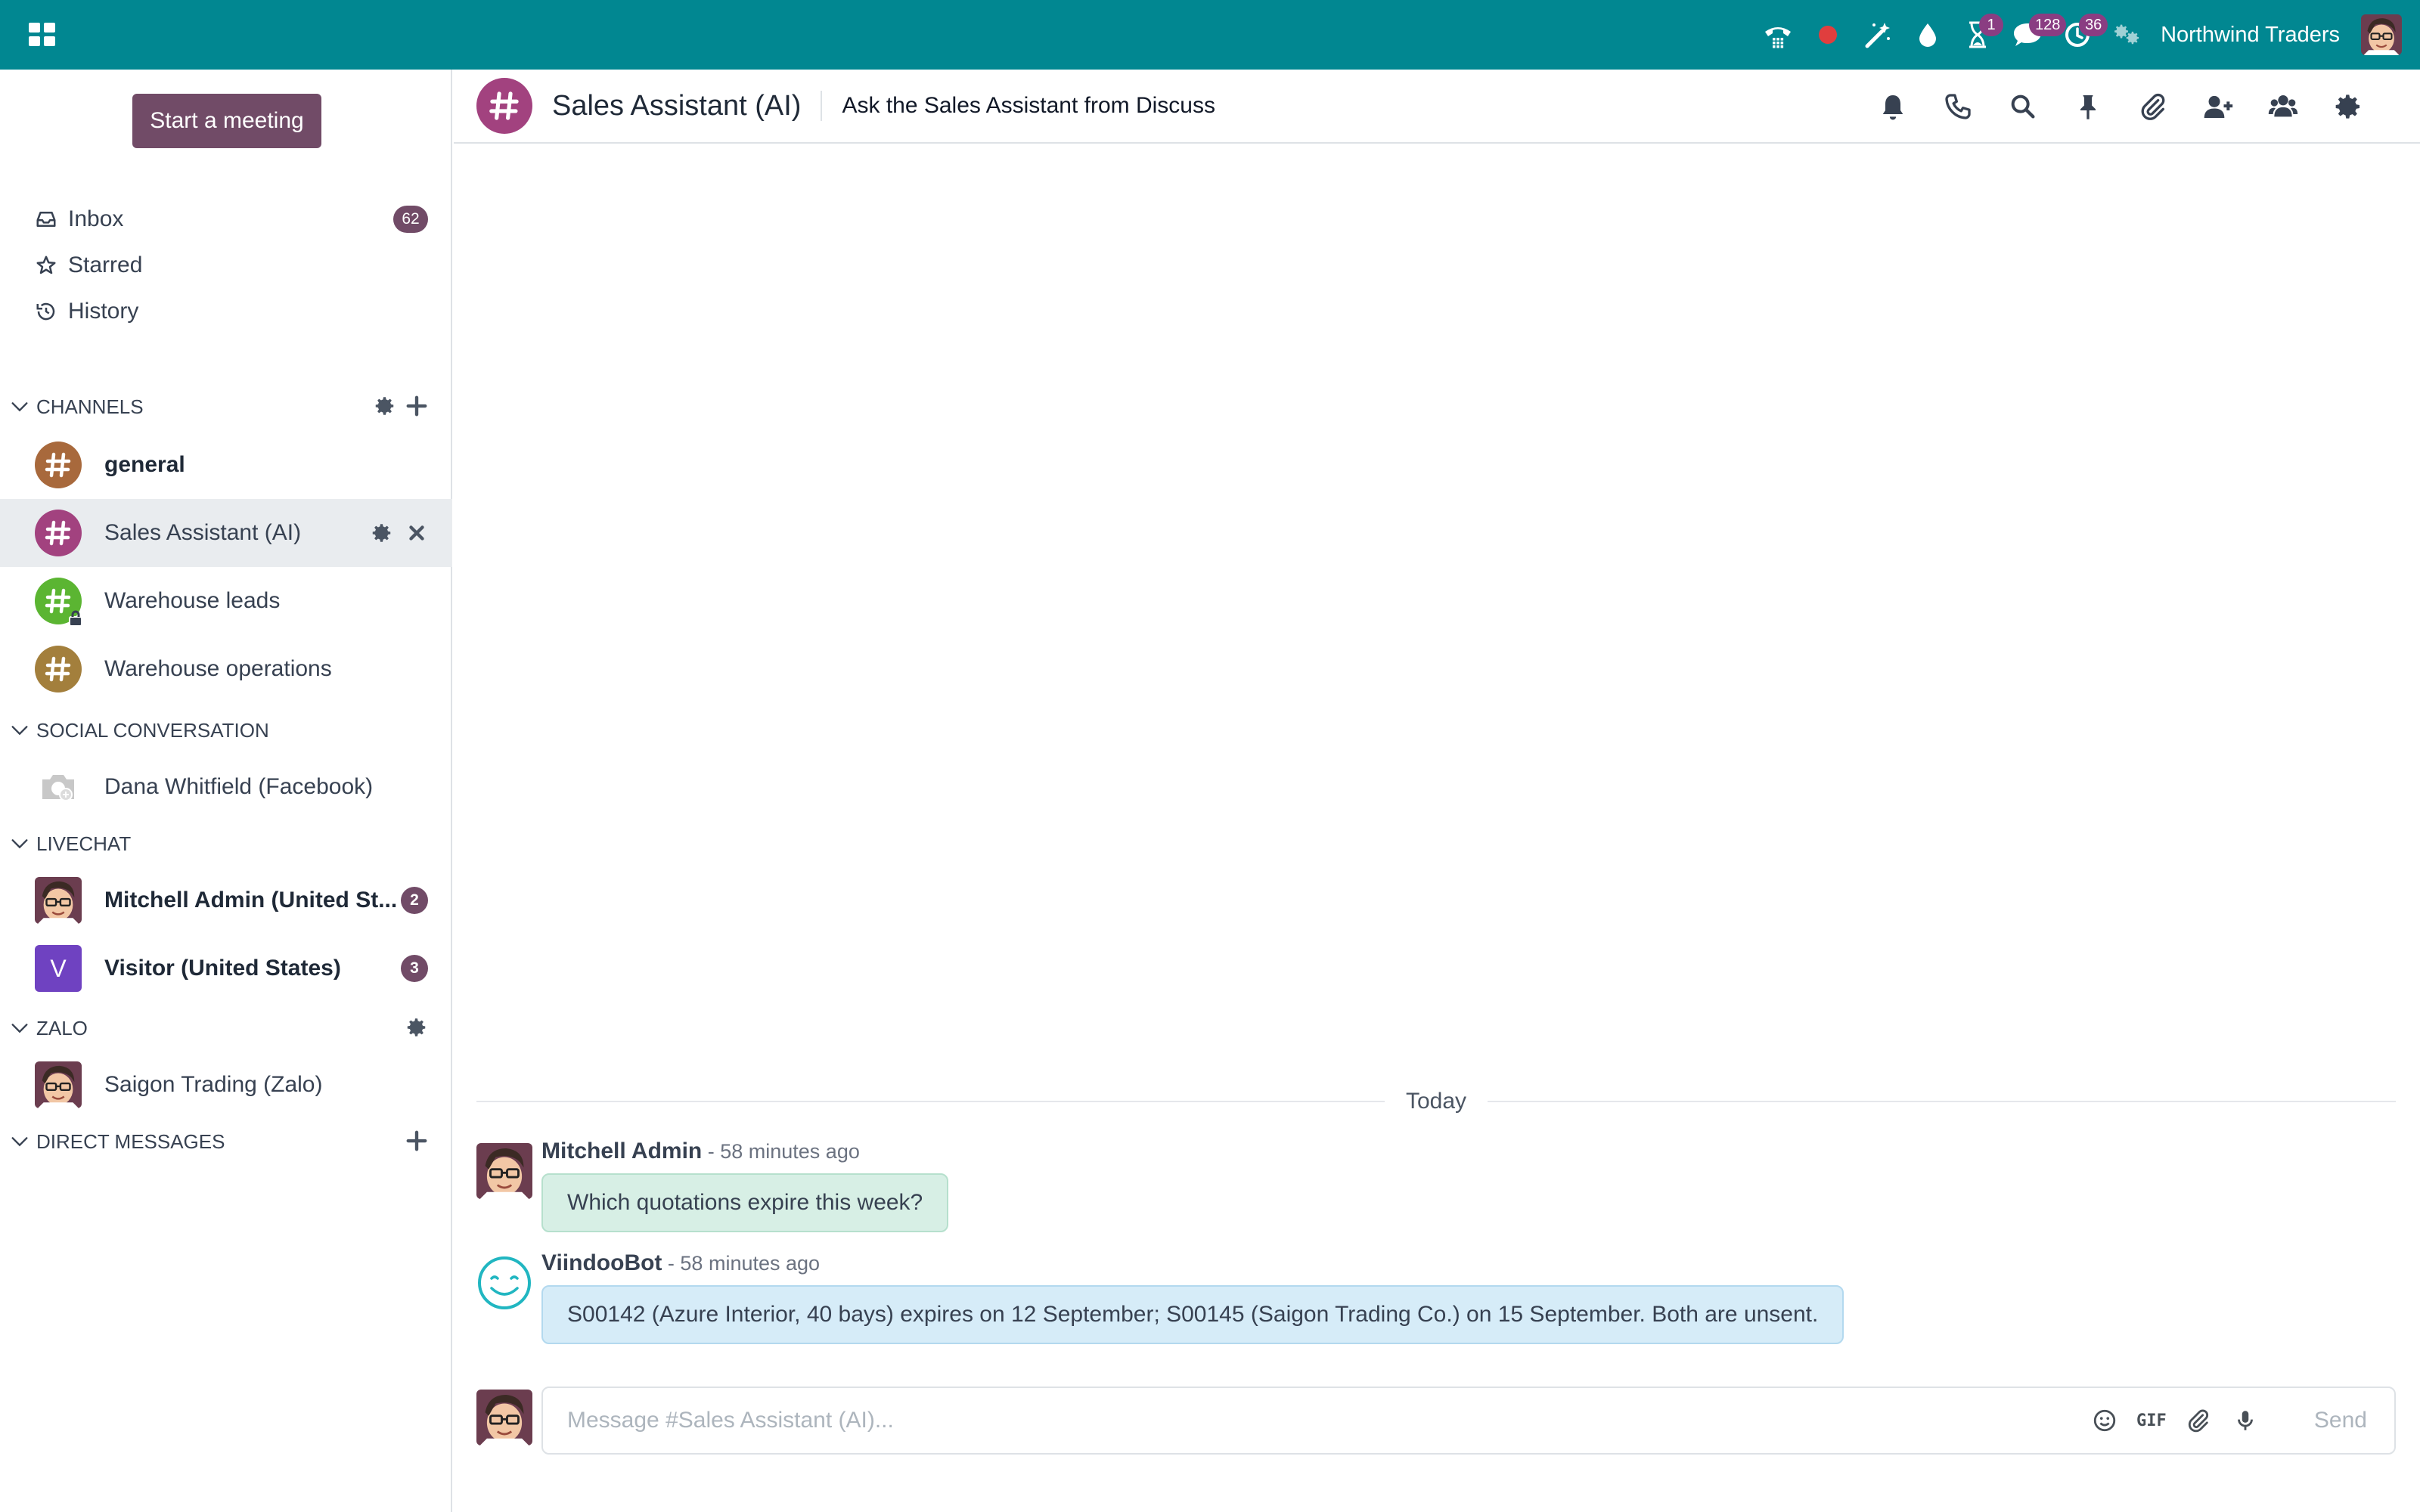  I want to click on message-body: Which quotations expire this week?, so click(745, 1202).